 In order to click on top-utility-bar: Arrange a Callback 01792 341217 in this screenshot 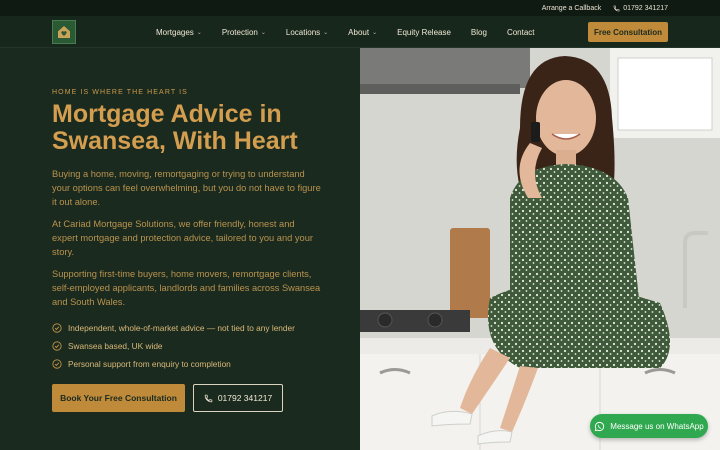, I will do `click(360, 8)`.